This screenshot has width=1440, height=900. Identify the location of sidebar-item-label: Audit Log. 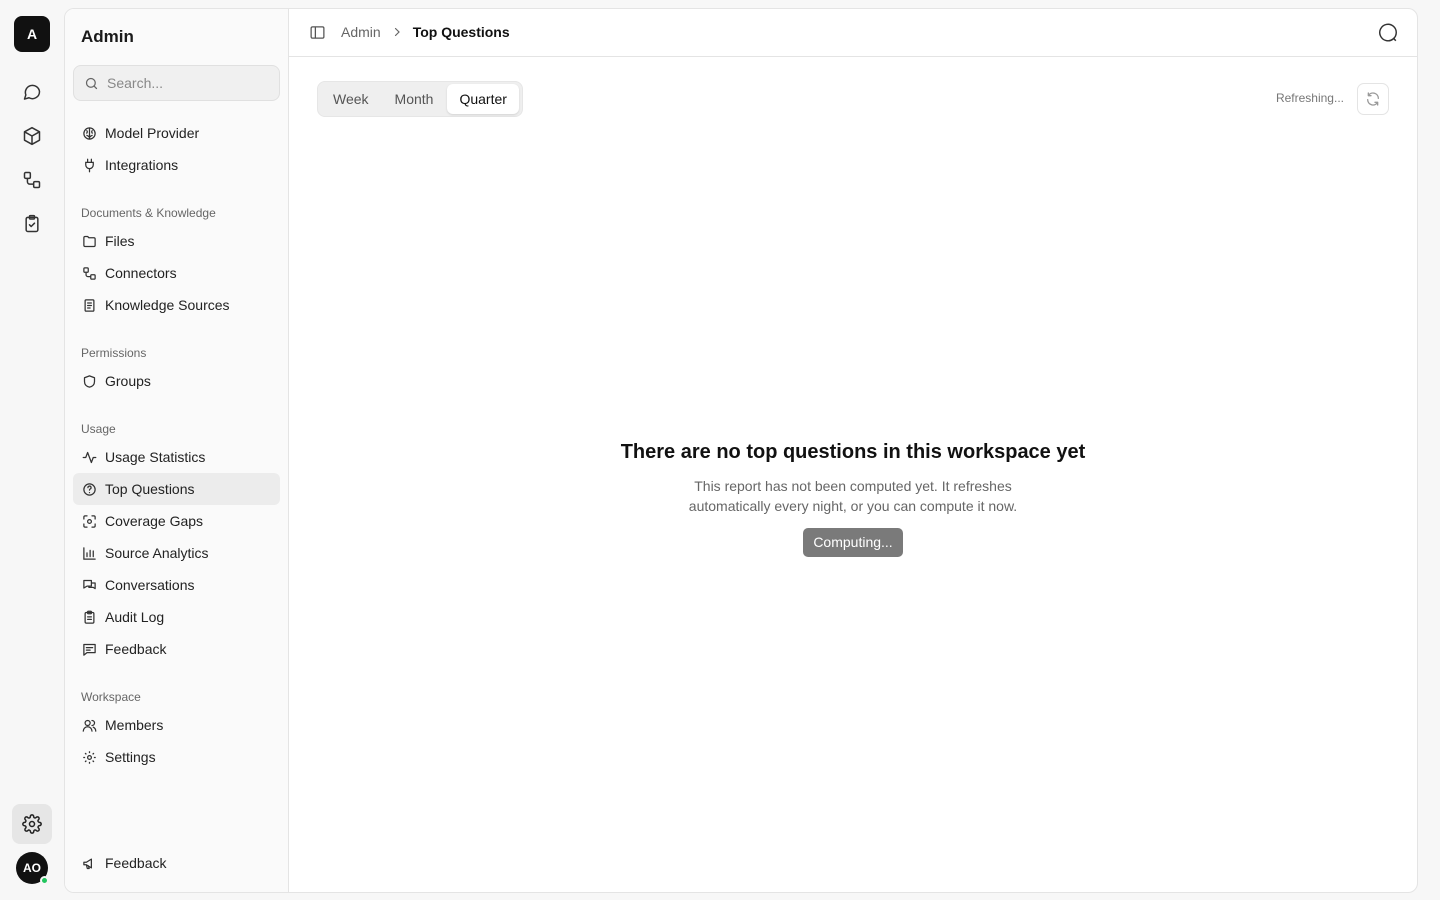
(135, 617).